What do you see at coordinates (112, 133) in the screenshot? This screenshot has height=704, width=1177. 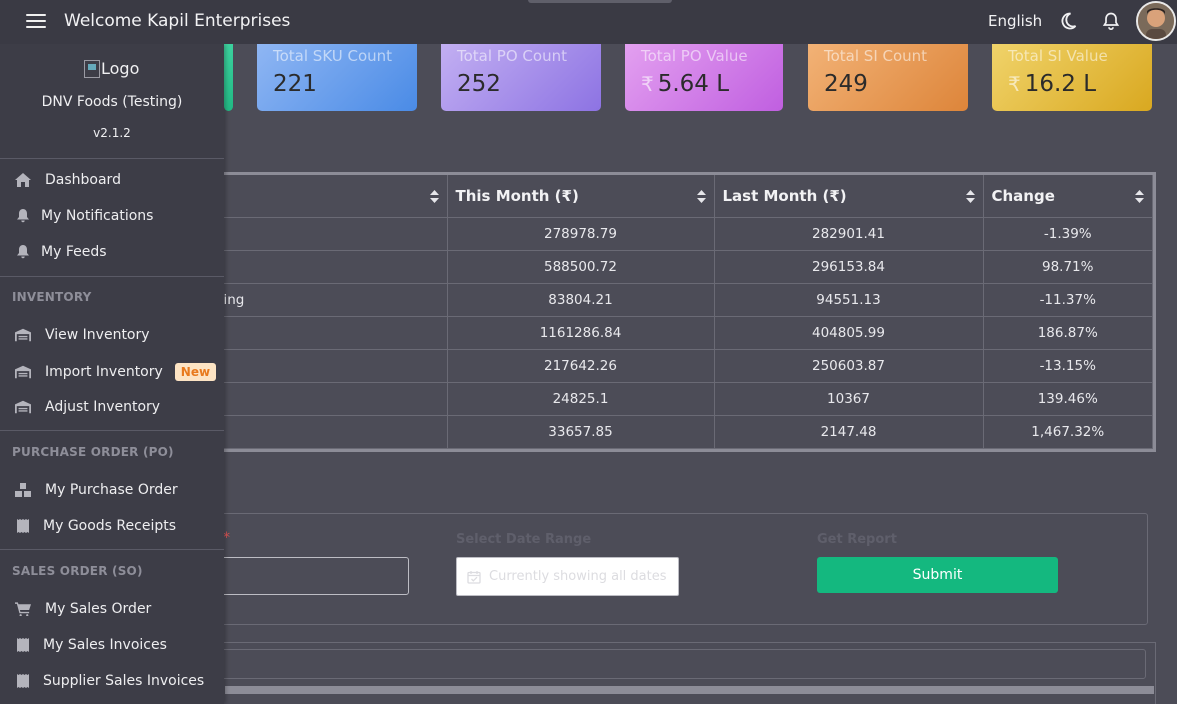 I see `app-version: v2.1.2` at bounding box center [112, 133].